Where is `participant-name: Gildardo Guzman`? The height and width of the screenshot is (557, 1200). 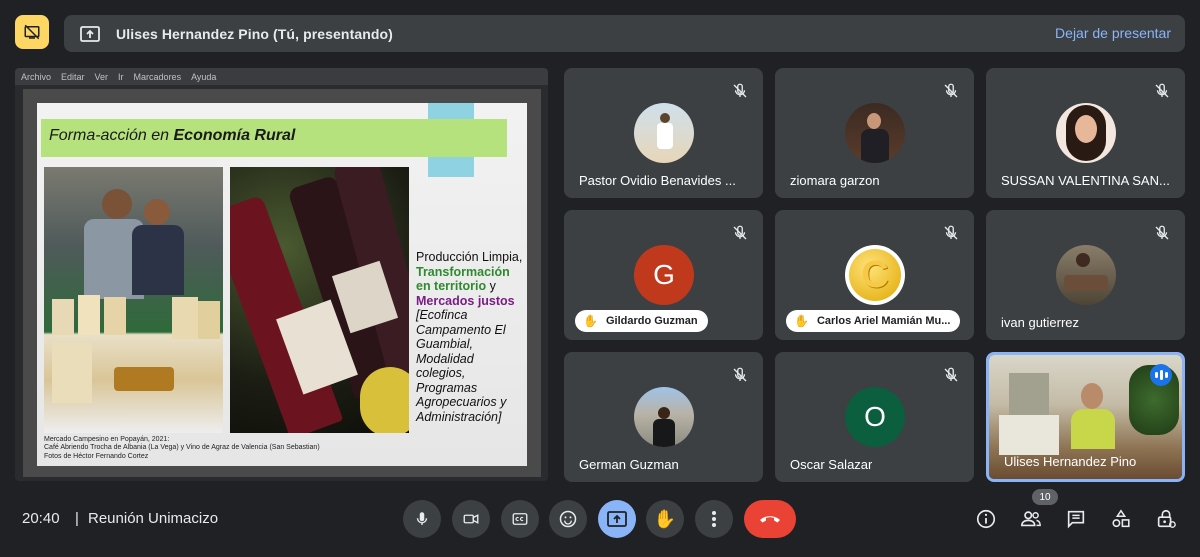 participant-name: Gildardo Guzman is located at coordinates (651, 321).